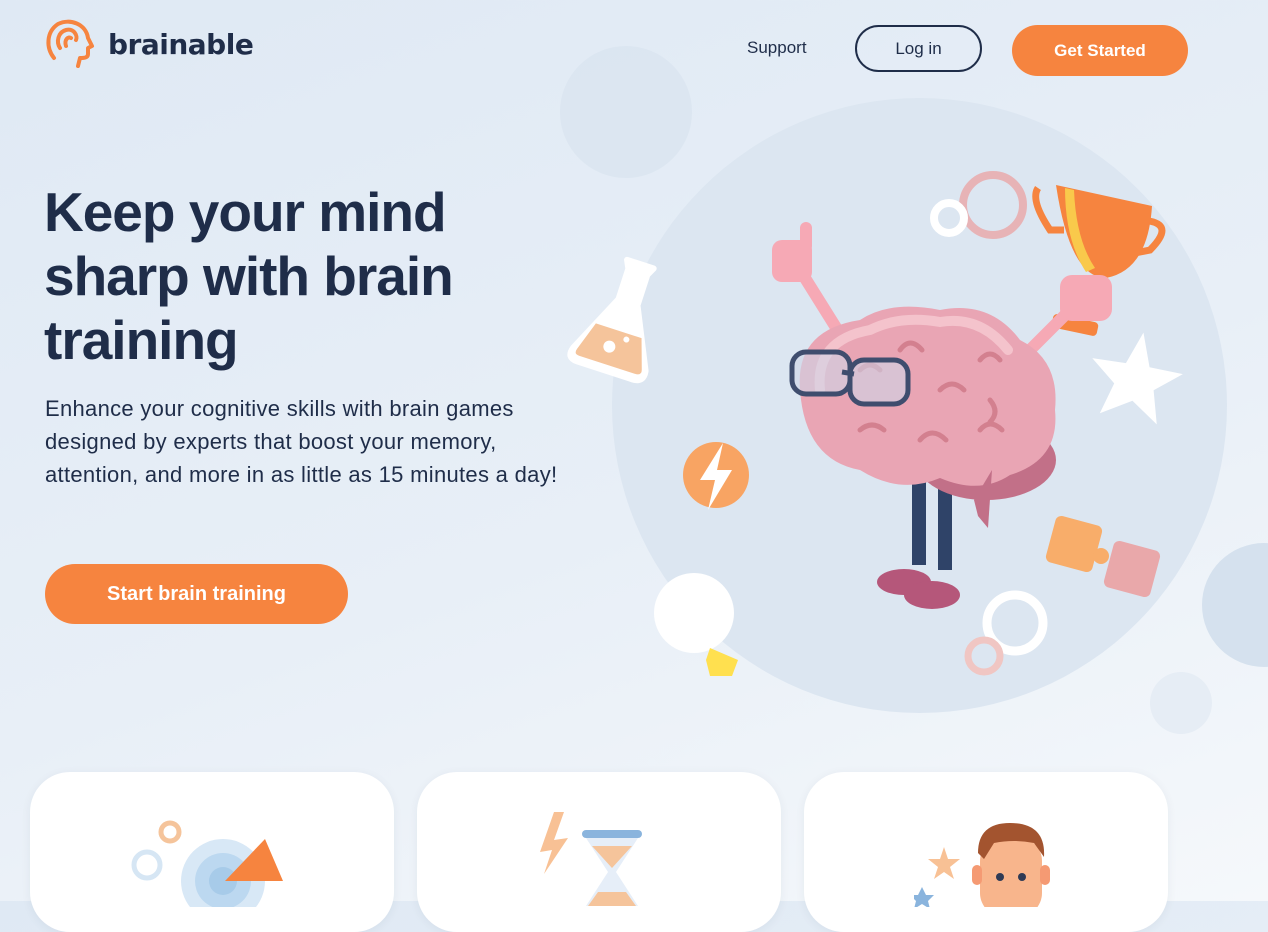 Image resolution: width=1268 pixels, height=932 pixels. I want to click on person-icon, so click(989, 862).